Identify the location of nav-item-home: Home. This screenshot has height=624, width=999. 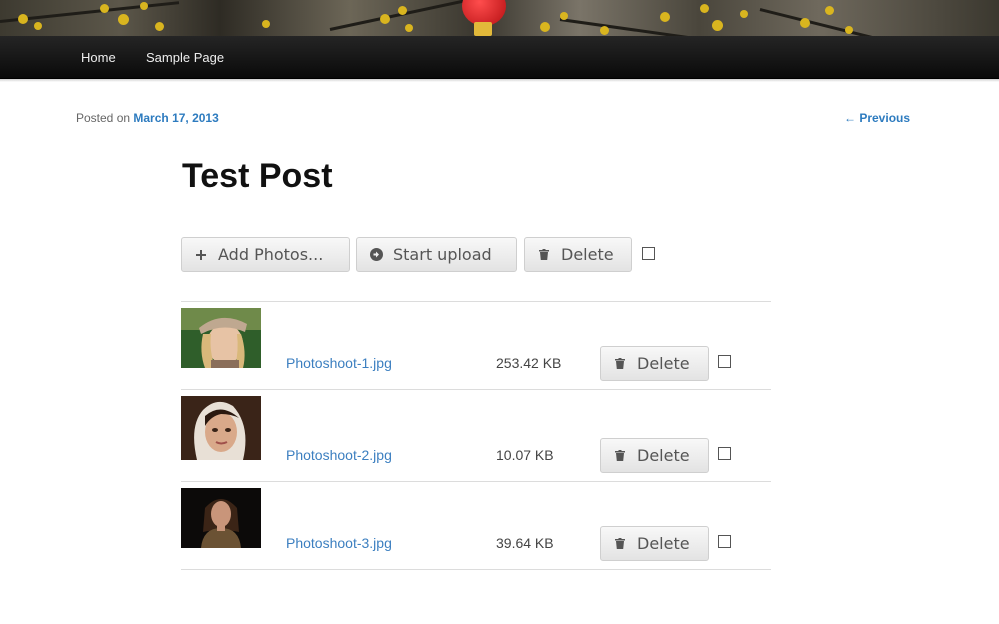
(98, 57).